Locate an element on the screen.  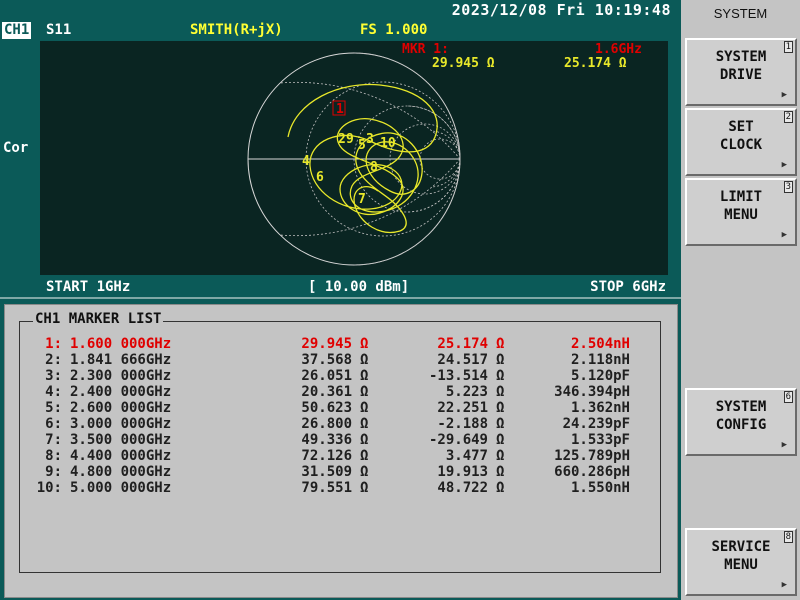
marker-reactance: 22.251 is located at coordinates (462, 408).